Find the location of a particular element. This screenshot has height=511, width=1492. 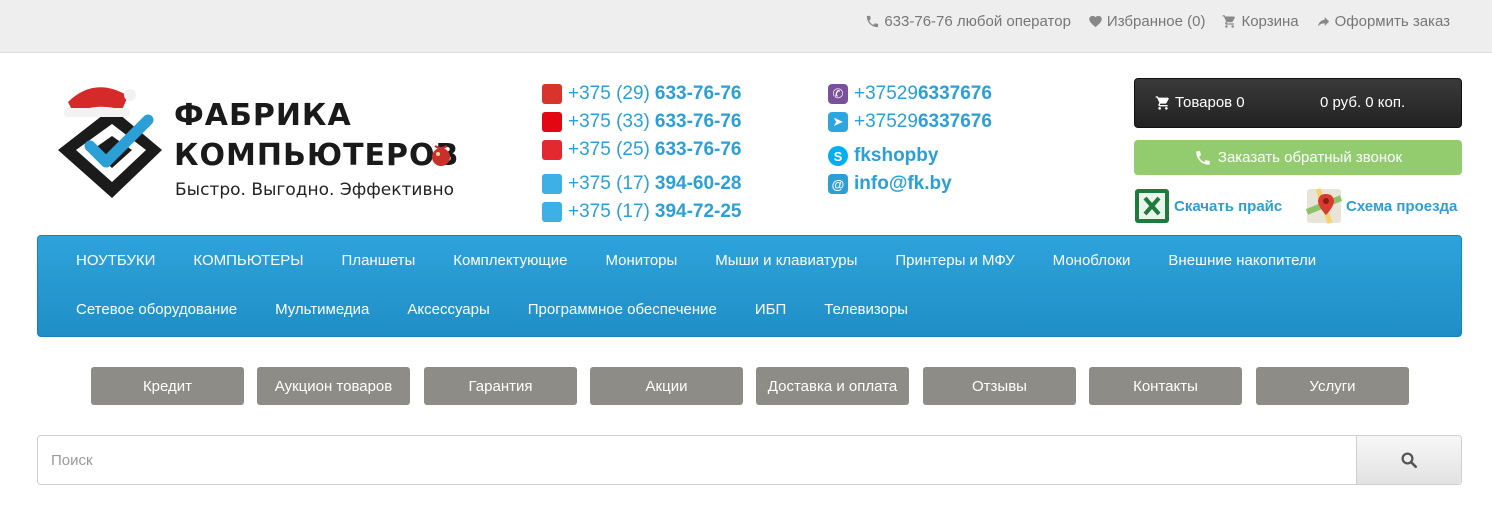

cart-link: Корзина is located at coordinates (1260, 21).